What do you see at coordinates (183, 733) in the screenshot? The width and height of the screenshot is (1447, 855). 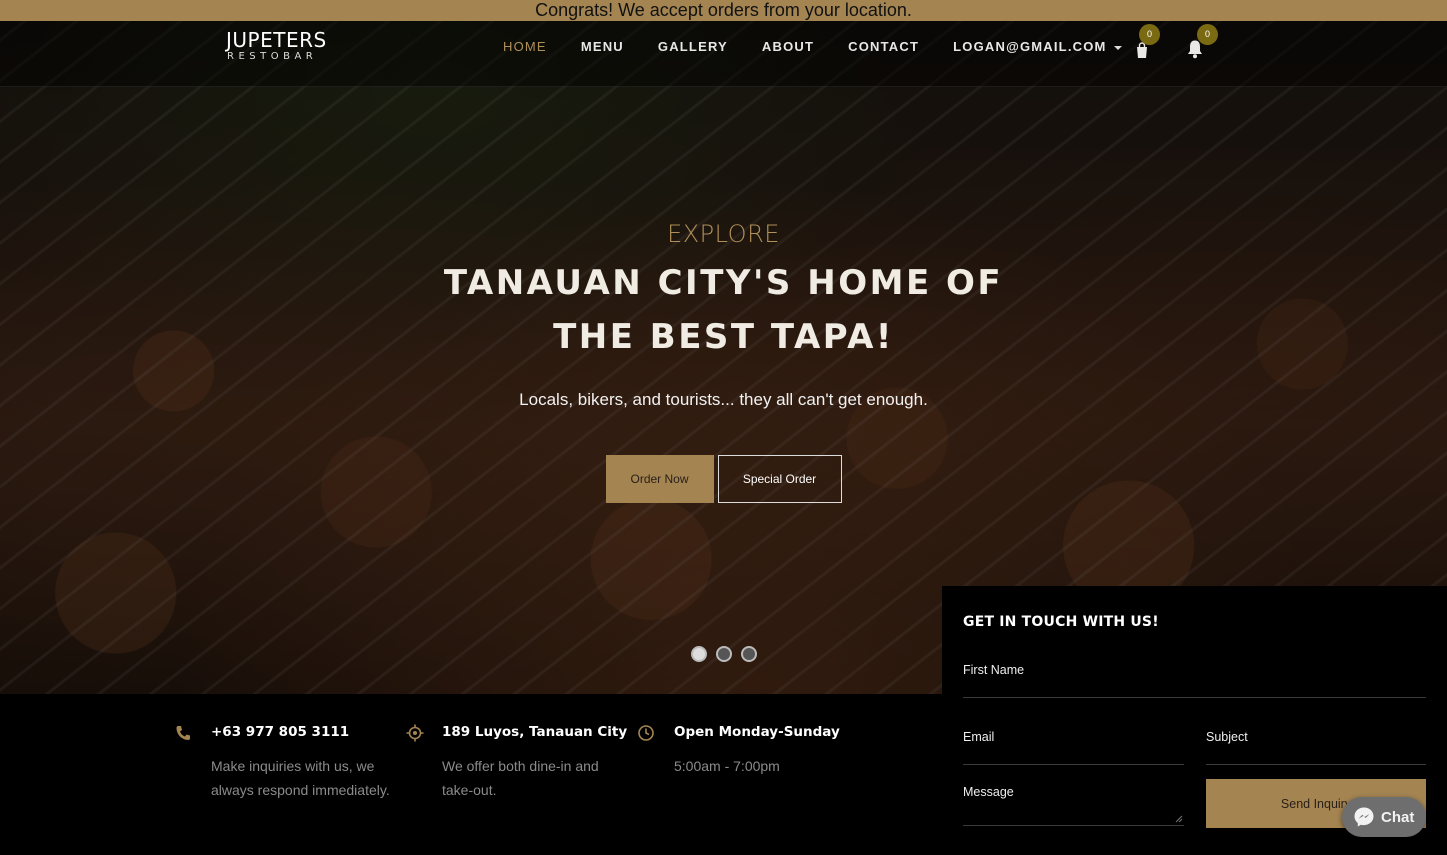 I see `phone-icon` at bounding box center [183, 733].